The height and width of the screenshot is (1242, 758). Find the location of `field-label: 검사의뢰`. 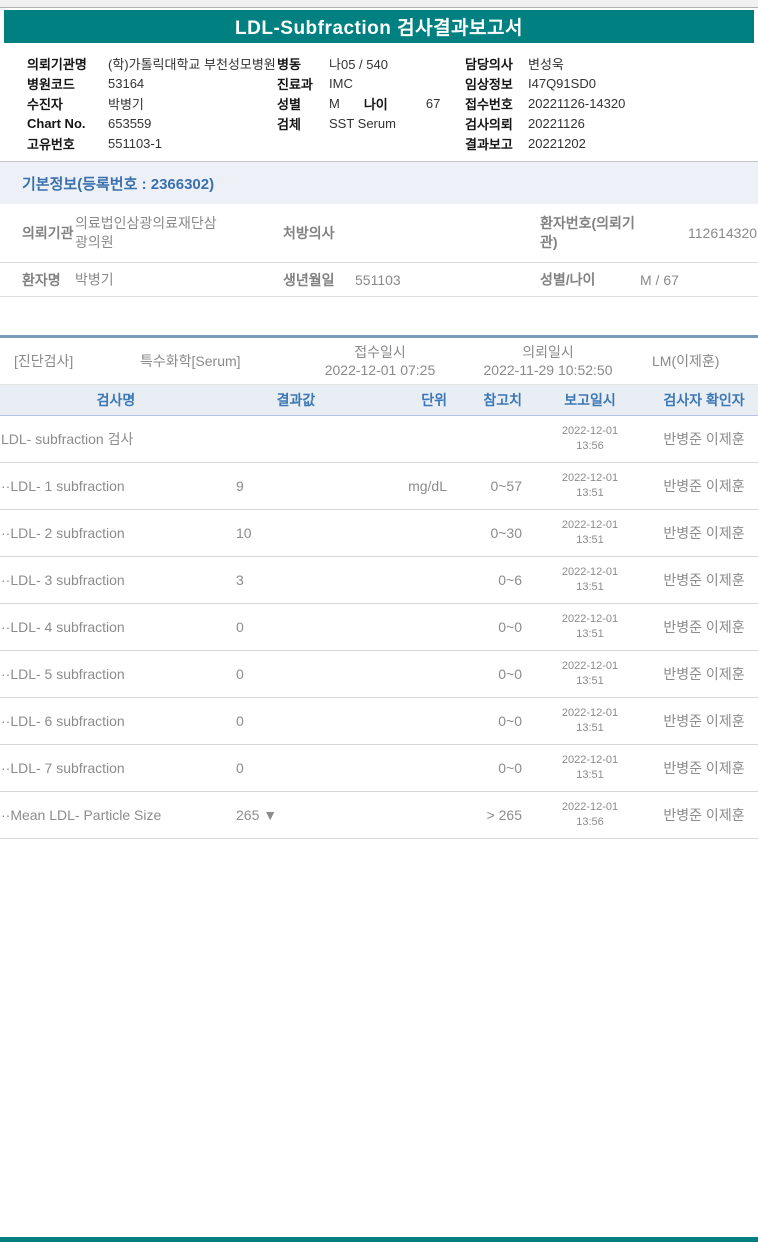

field-label: 검사의뢰 is located at coordinates (489, 124).